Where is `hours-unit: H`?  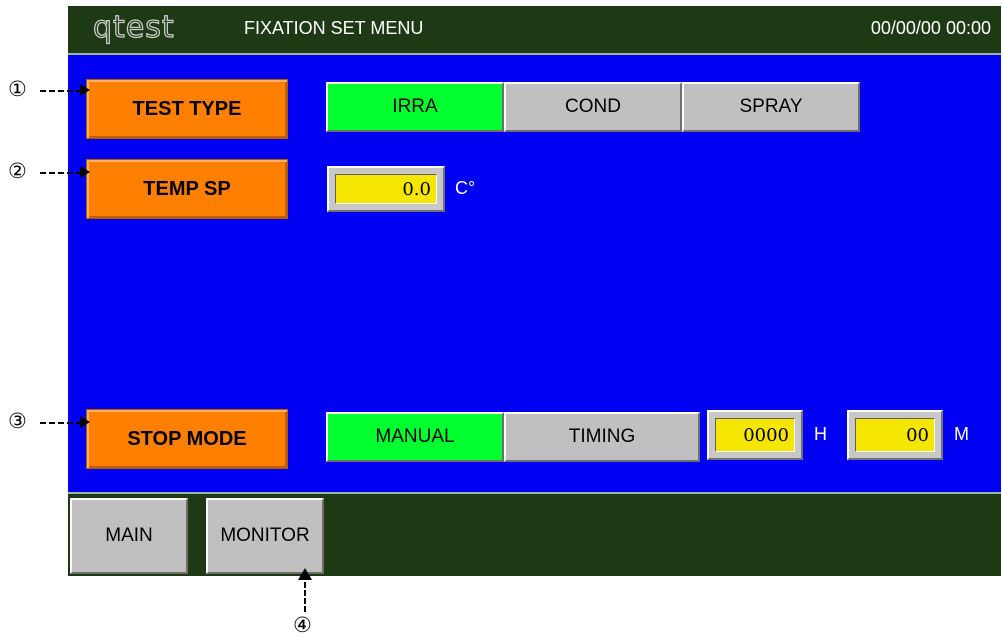
hours-unit: H is located at coordinates (820, 434).